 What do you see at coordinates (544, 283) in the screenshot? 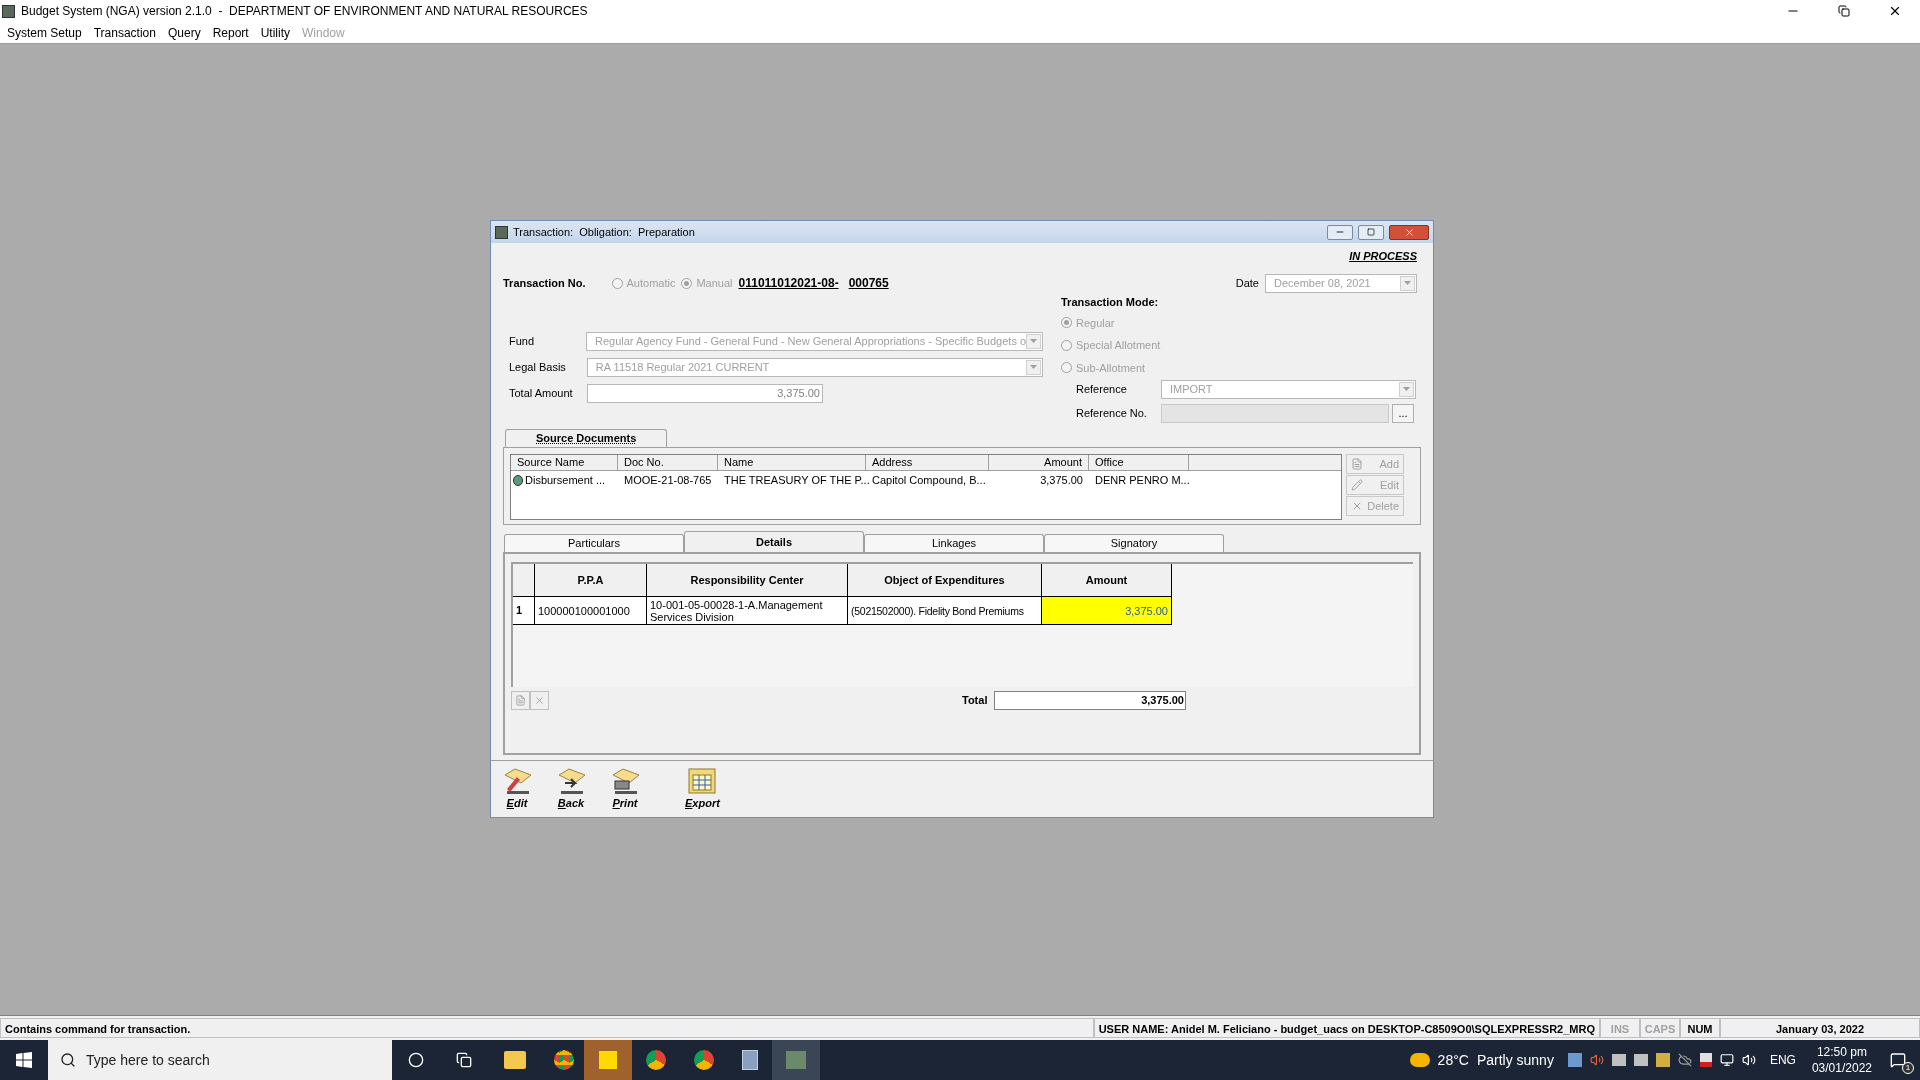
I see `transaction-no-label: Transaction No.` at bounding box center [544, 283].